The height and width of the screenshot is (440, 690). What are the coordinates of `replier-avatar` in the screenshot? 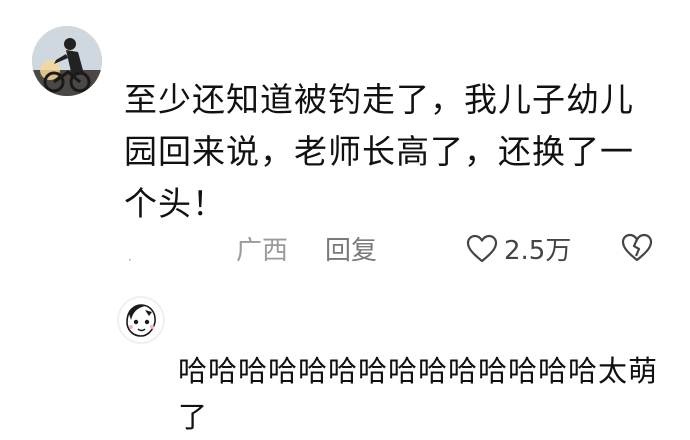 It's located at (141, 320).